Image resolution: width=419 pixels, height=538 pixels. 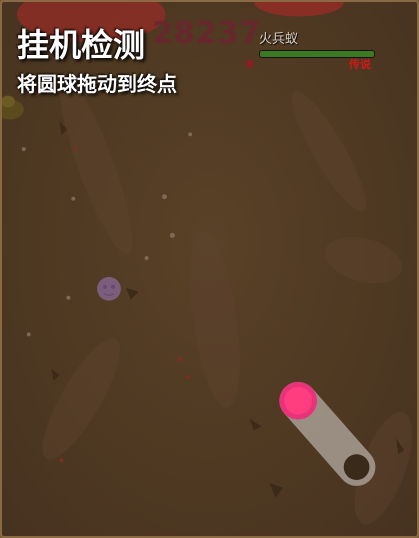 What do you see at coordinates (298, 400) in the screenshot?
I see `drag-ball` at bounding box center [298, 400].